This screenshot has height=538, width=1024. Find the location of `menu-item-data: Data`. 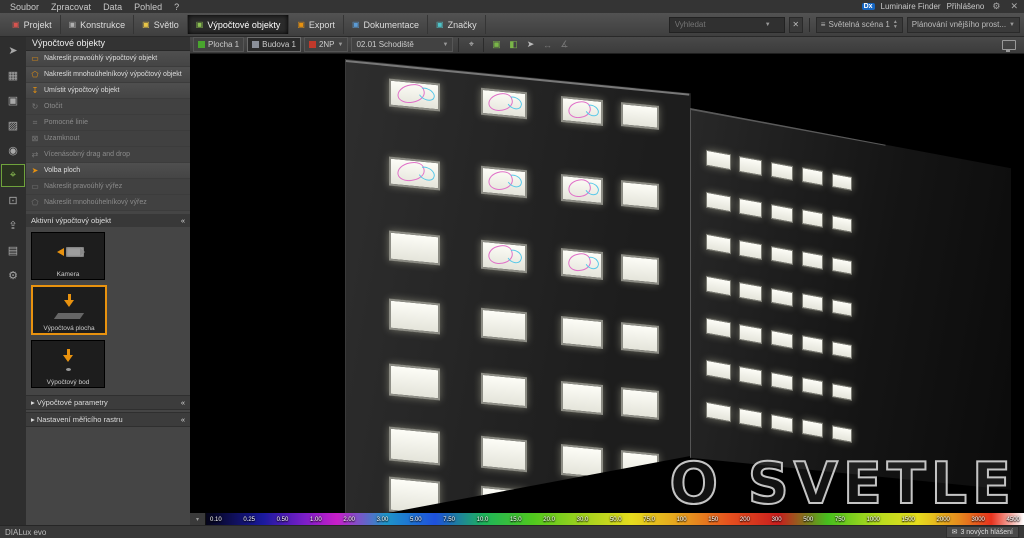

menu-item-data: Data is located at coordinates (112, 7).